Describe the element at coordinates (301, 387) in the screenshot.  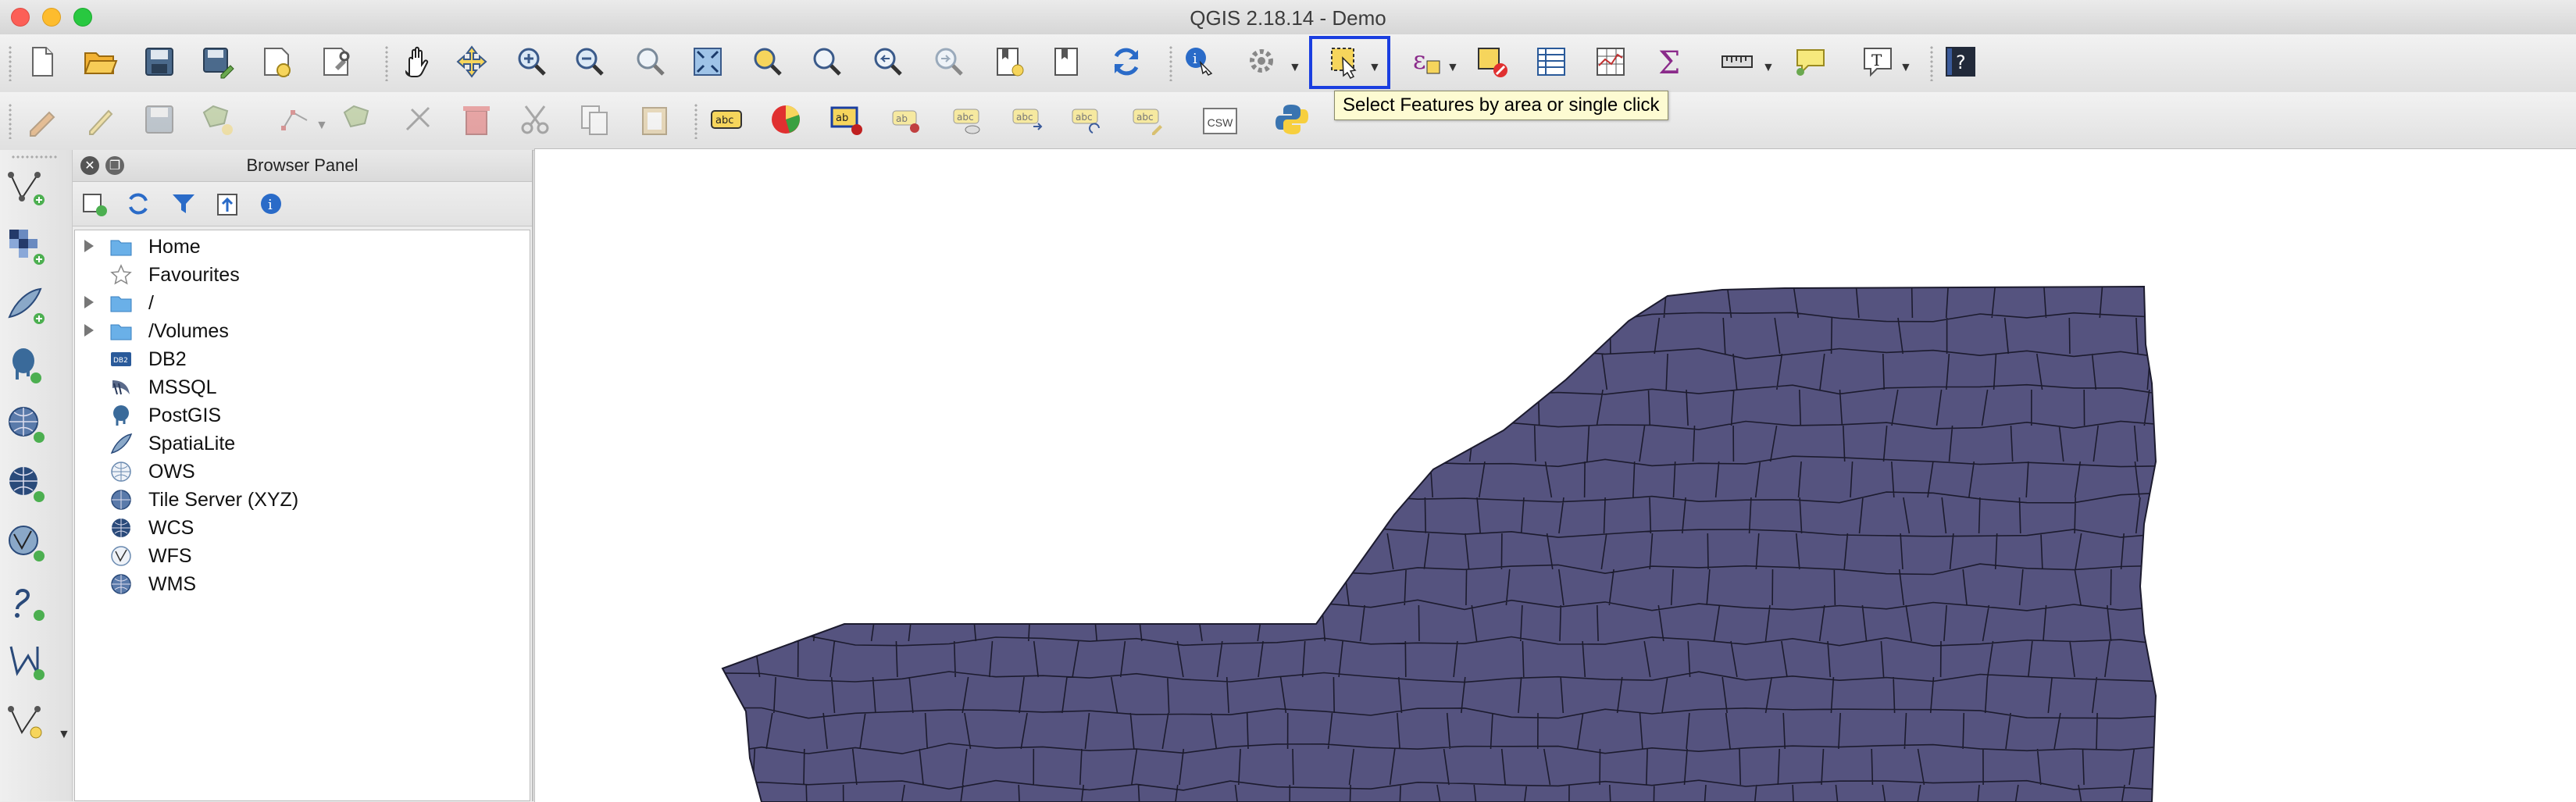
I see `tree-item-mssql: MSSQL` at that location.